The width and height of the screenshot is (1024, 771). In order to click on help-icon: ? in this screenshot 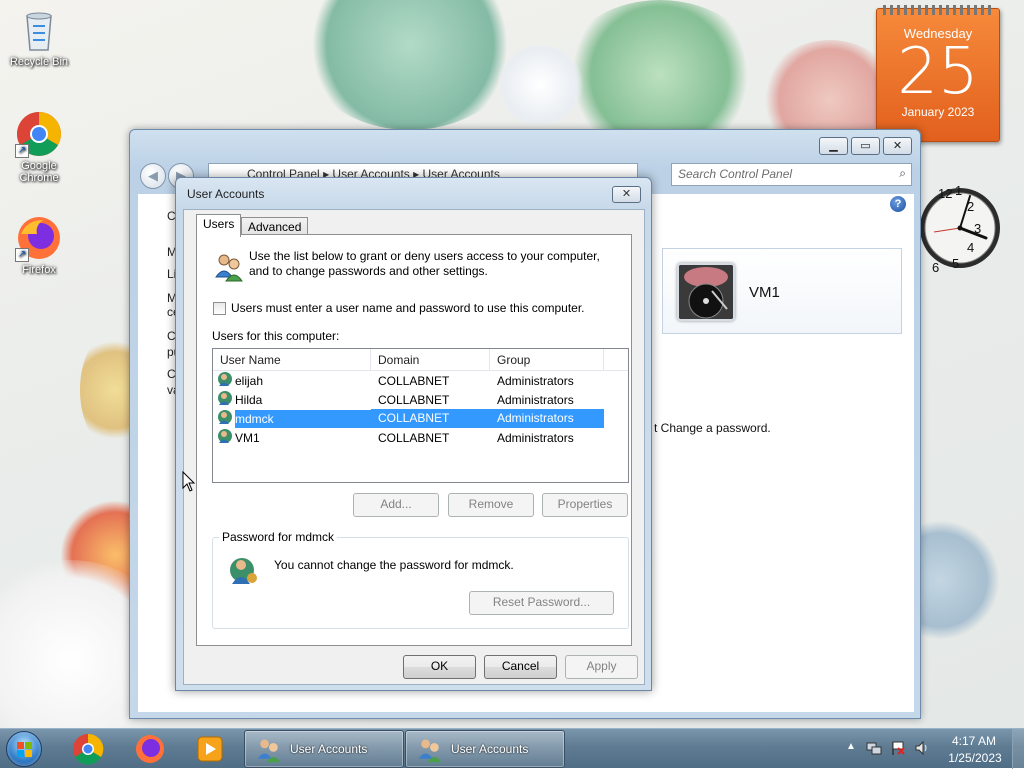, I will do `click(898, 204)`.